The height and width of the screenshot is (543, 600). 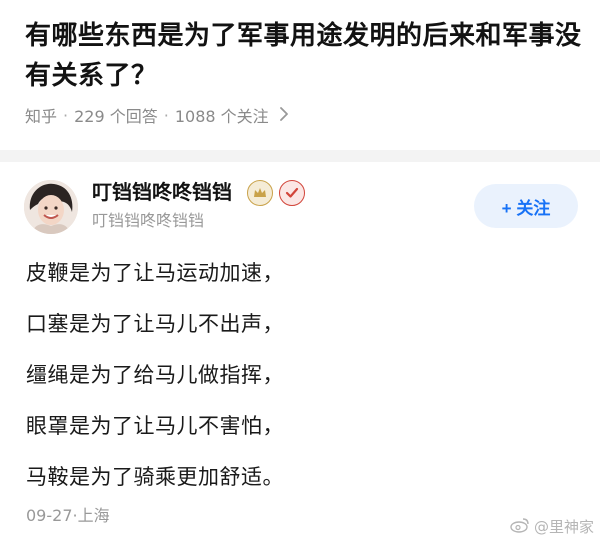 I want to click on question-meta: 知乎 · 229 个回答 · 1088 个关注, so click(x=157, y=115).